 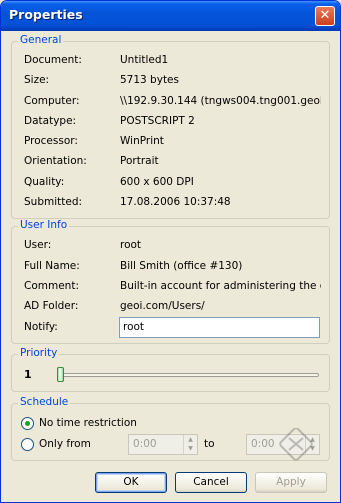 I want to click on schedule-legend: Schedule, so click(x=44, y=402).